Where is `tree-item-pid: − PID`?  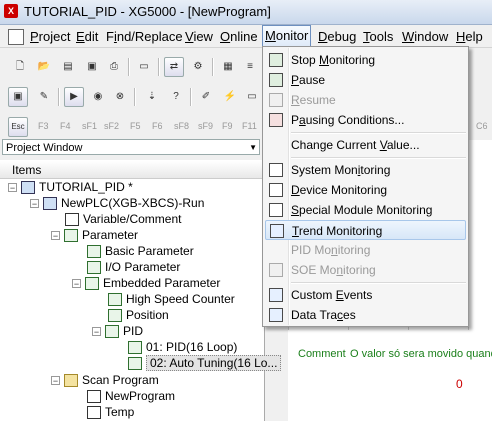 tree-item-pid: − PID is located at coordinates (117, 331).